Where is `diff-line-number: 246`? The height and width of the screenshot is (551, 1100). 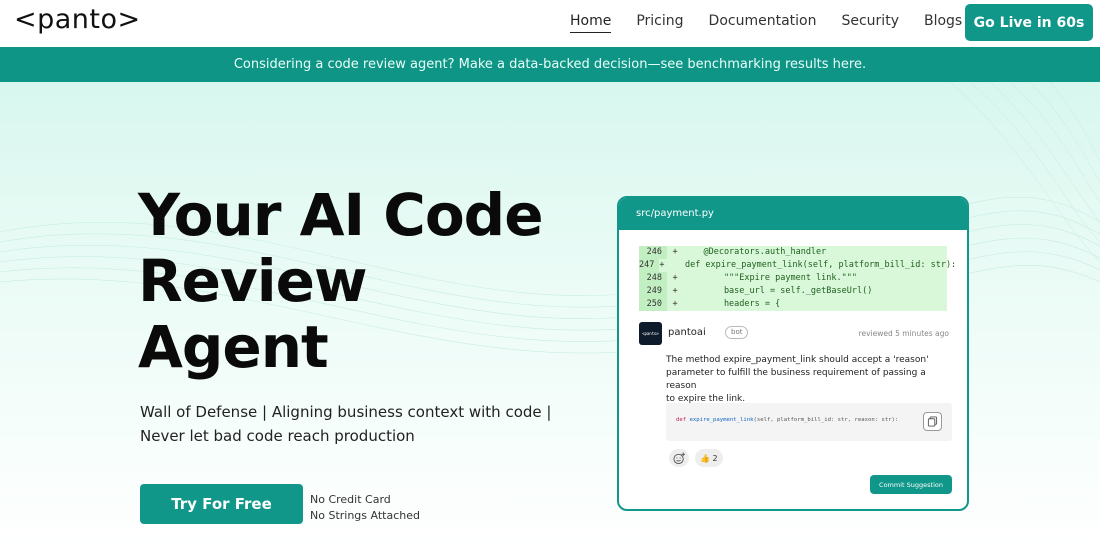
diff-line-number: 246 is located at coordinates (653, 252).